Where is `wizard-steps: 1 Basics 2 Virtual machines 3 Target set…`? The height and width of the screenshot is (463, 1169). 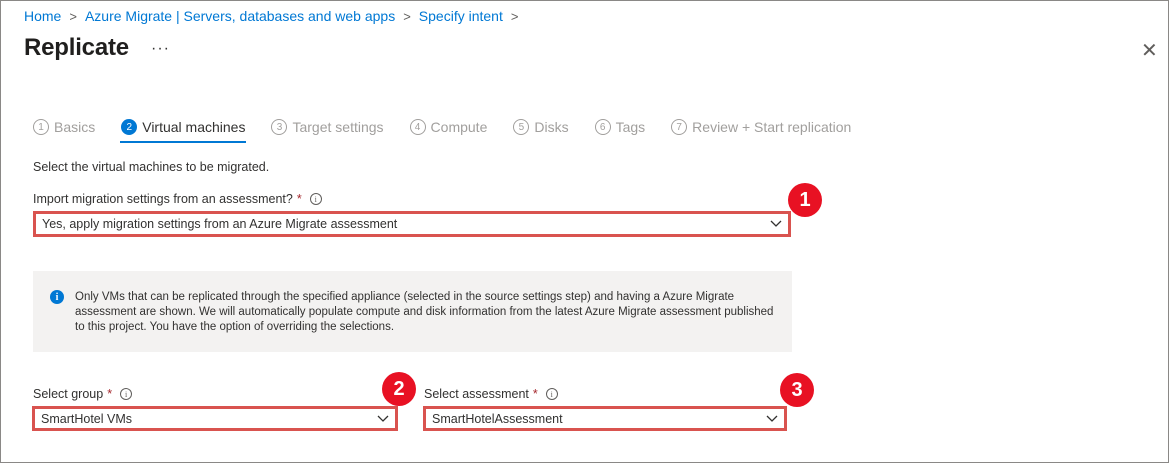 wizard-steps: 1 Basics 2 Virtual machines 3 Target set… is located at coordinates (455, 131).